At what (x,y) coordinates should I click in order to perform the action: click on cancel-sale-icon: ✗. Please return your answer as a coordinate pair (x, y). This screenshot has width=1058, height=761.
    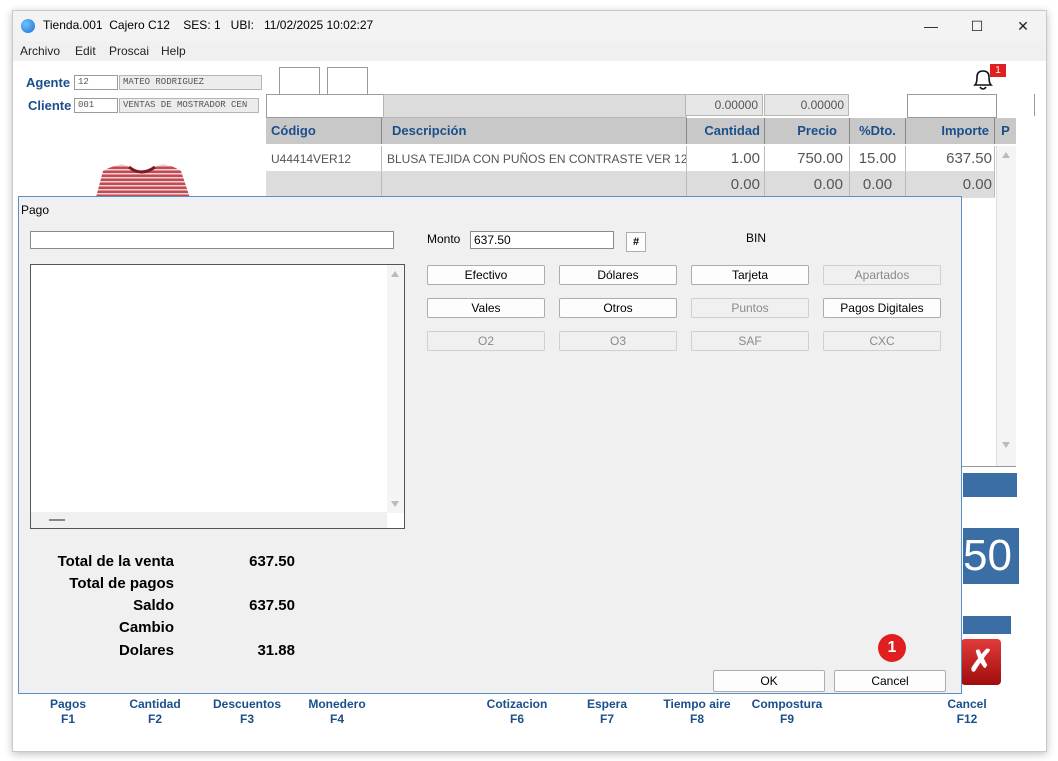
    Looking at the image, I should click on (981, 662).